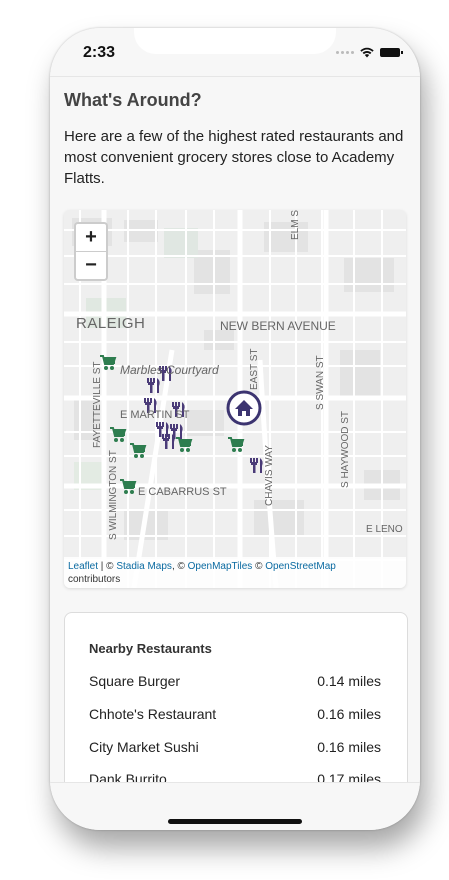  I want to click on attr-sep-1: | ©, so click(107, 566).